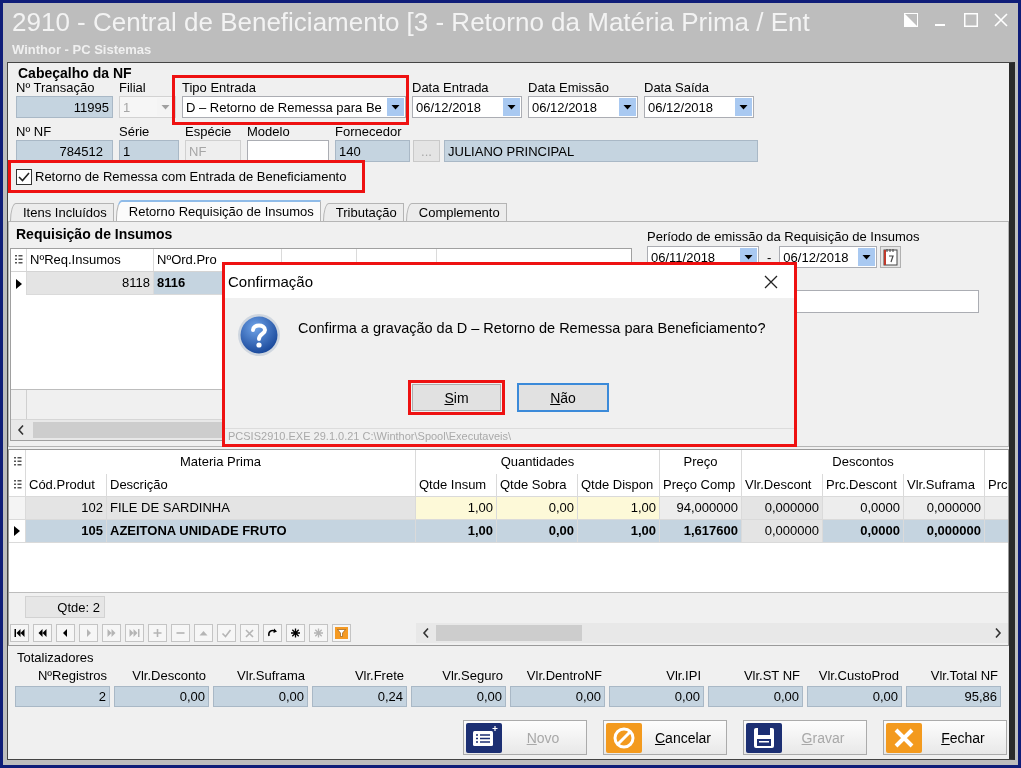 Image resolution: width=1021 pixels, height=768 pixels. I want to click on field-label: Modelo, so click(269, 131).